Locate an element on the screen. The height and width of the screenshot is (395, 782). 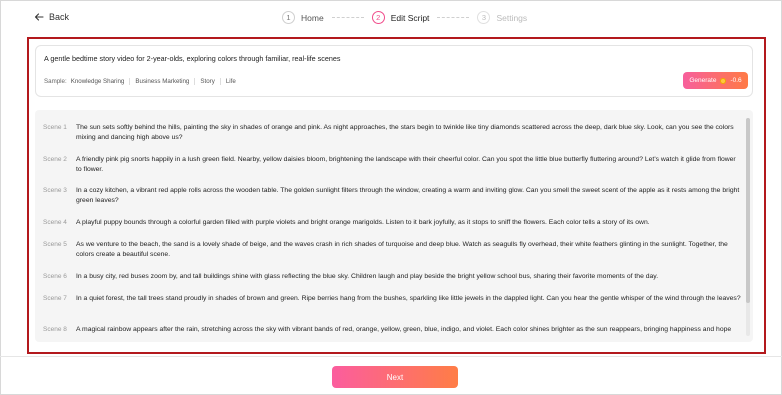
scene-label: Scene 6 is located at coordinates (55, 276).